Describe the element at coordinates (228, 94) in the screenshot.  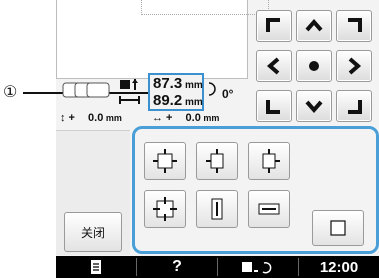
I see `rotation-value: 0°` at that location.